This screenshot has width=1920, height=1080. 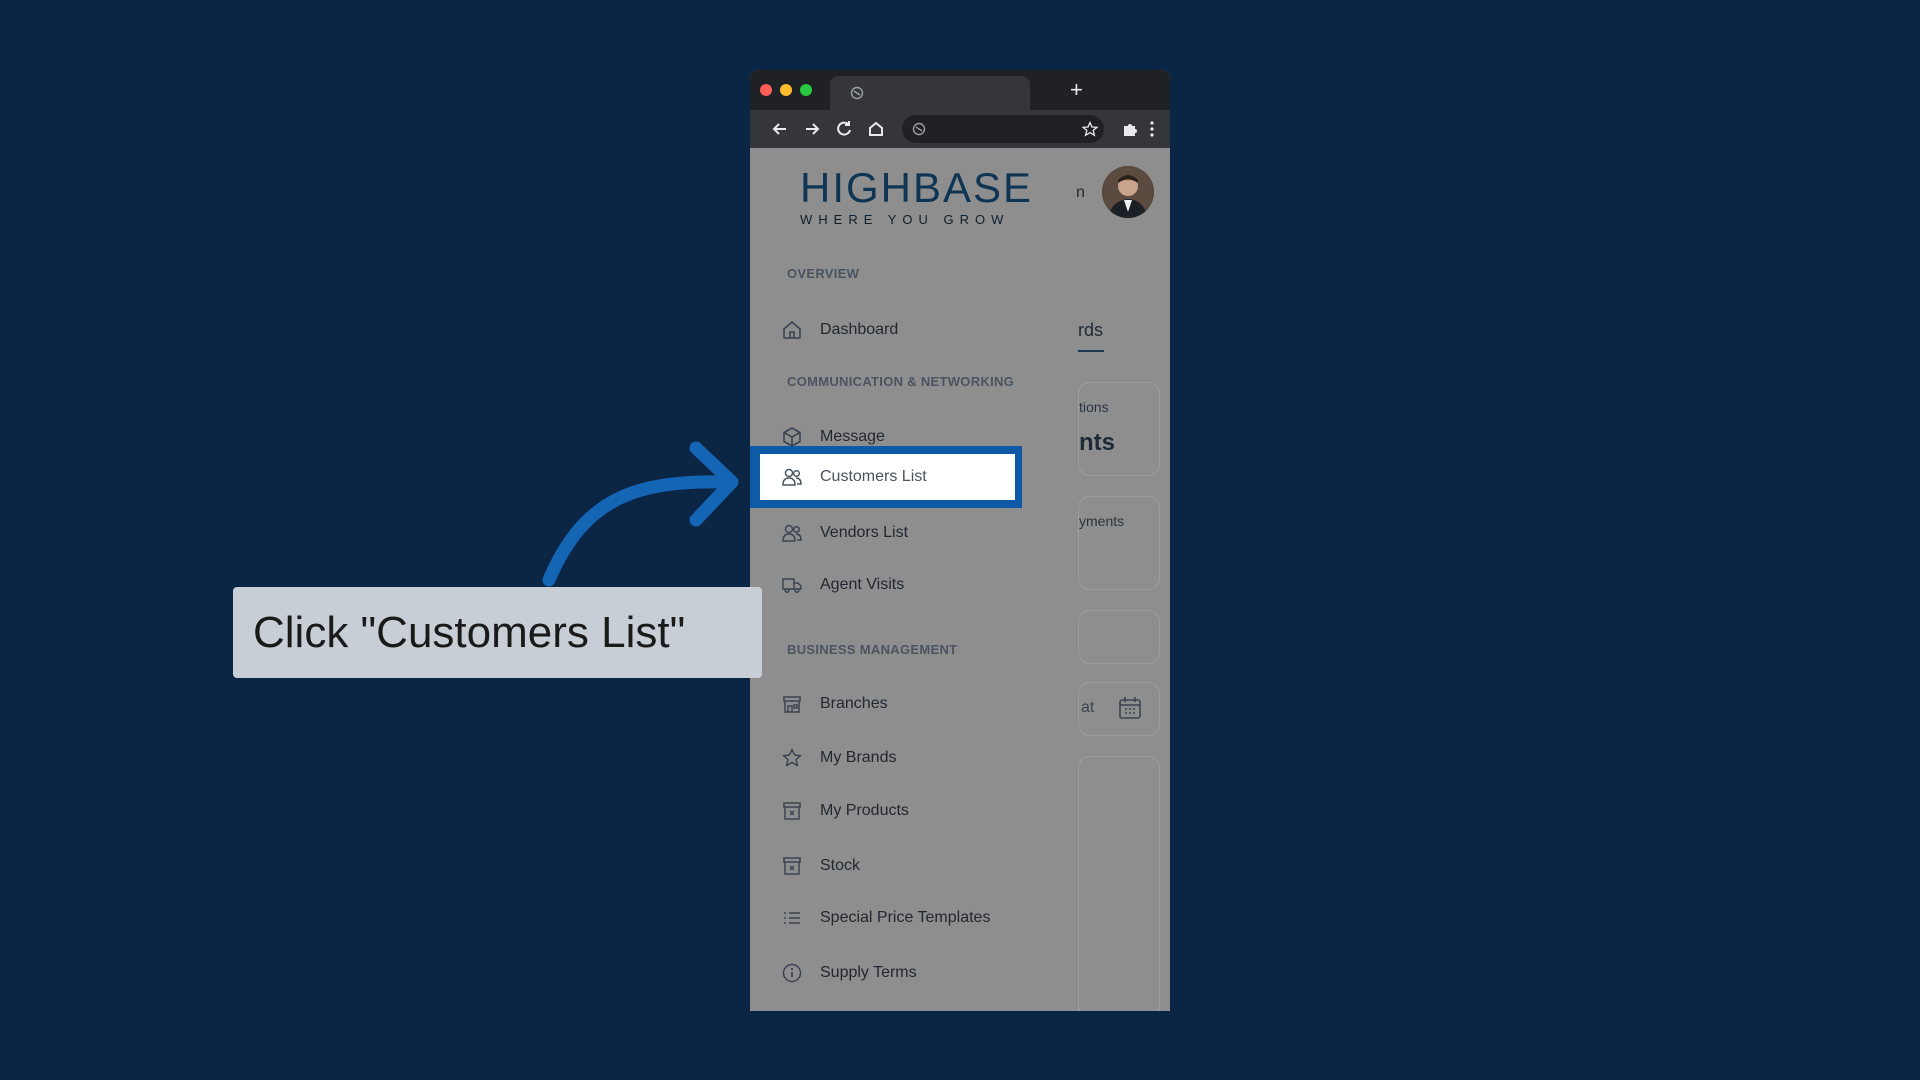 What do you see at coordinates (469, 632) in the screenshot?
I see `callout-text: Click "Customers List"` at bounding box center [469, 632].